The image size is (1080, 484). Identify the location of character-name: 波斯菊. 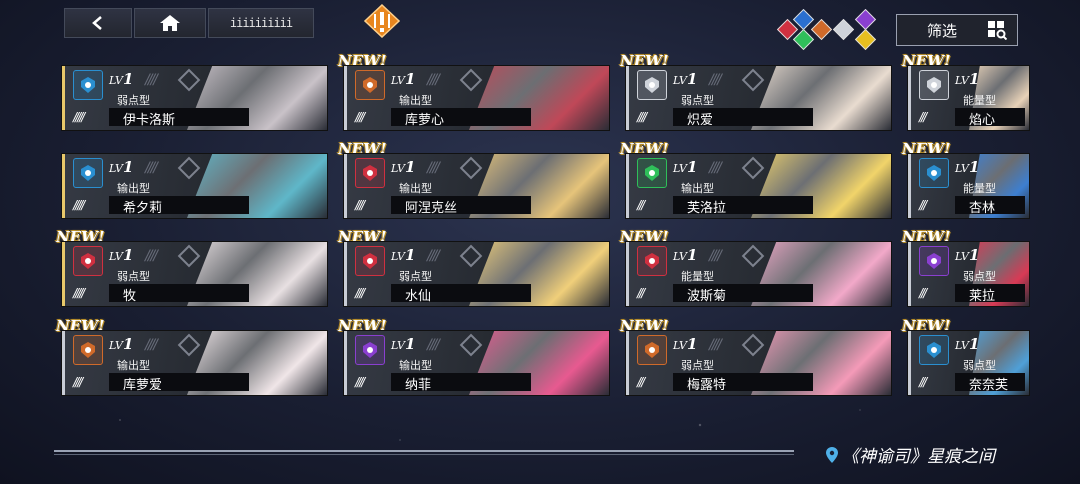
(707, 296).